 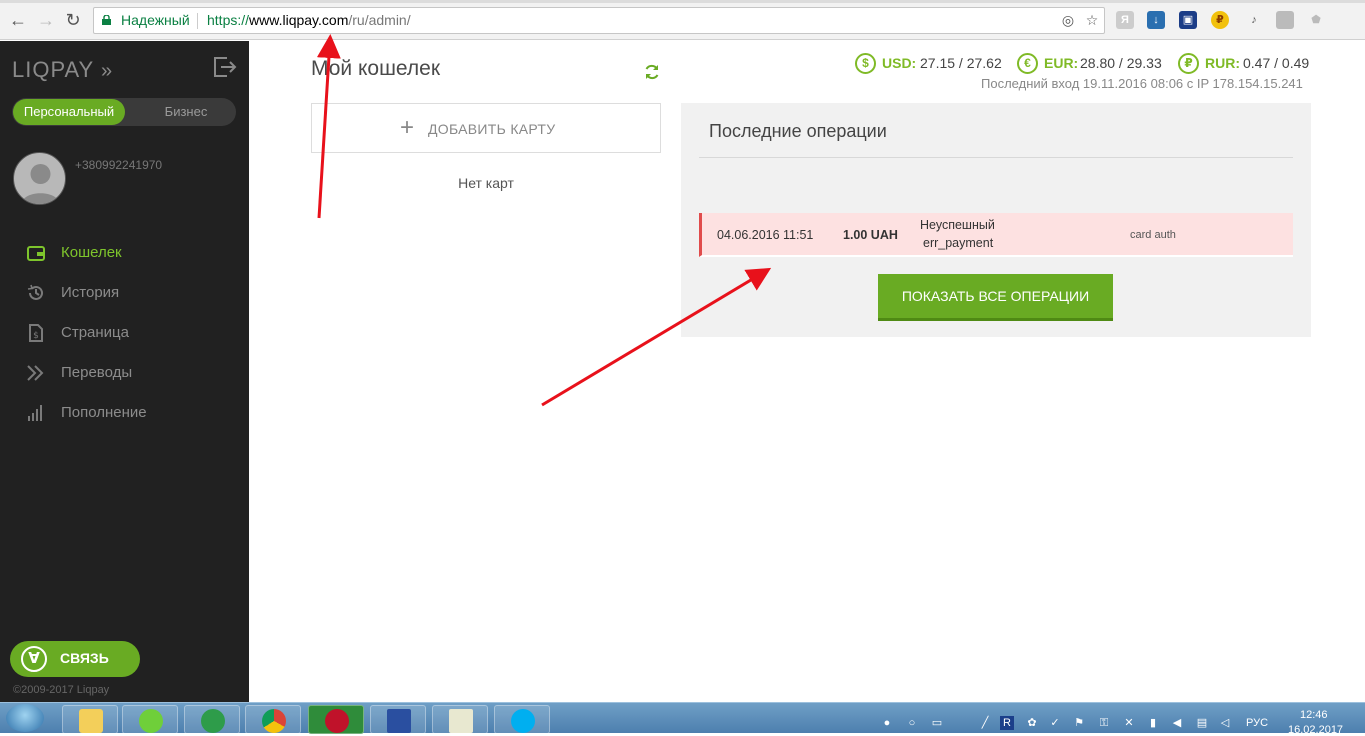 I want to click on business-tab: Бизнес, so click(x=186, y=112).